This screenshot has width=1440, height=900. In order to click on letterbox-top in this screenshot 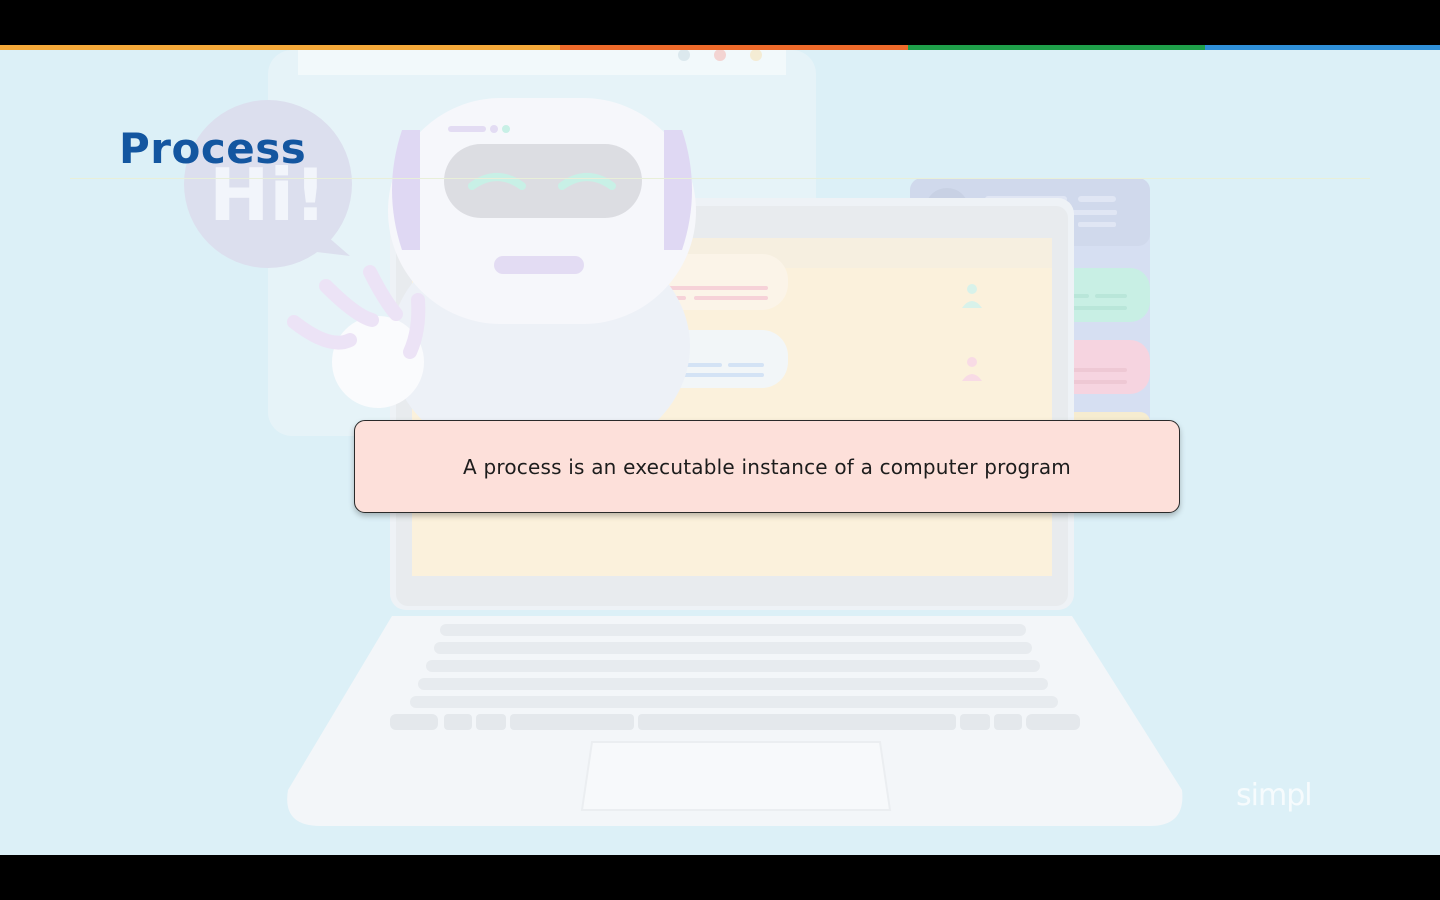, I will do `click(720, 22)`.